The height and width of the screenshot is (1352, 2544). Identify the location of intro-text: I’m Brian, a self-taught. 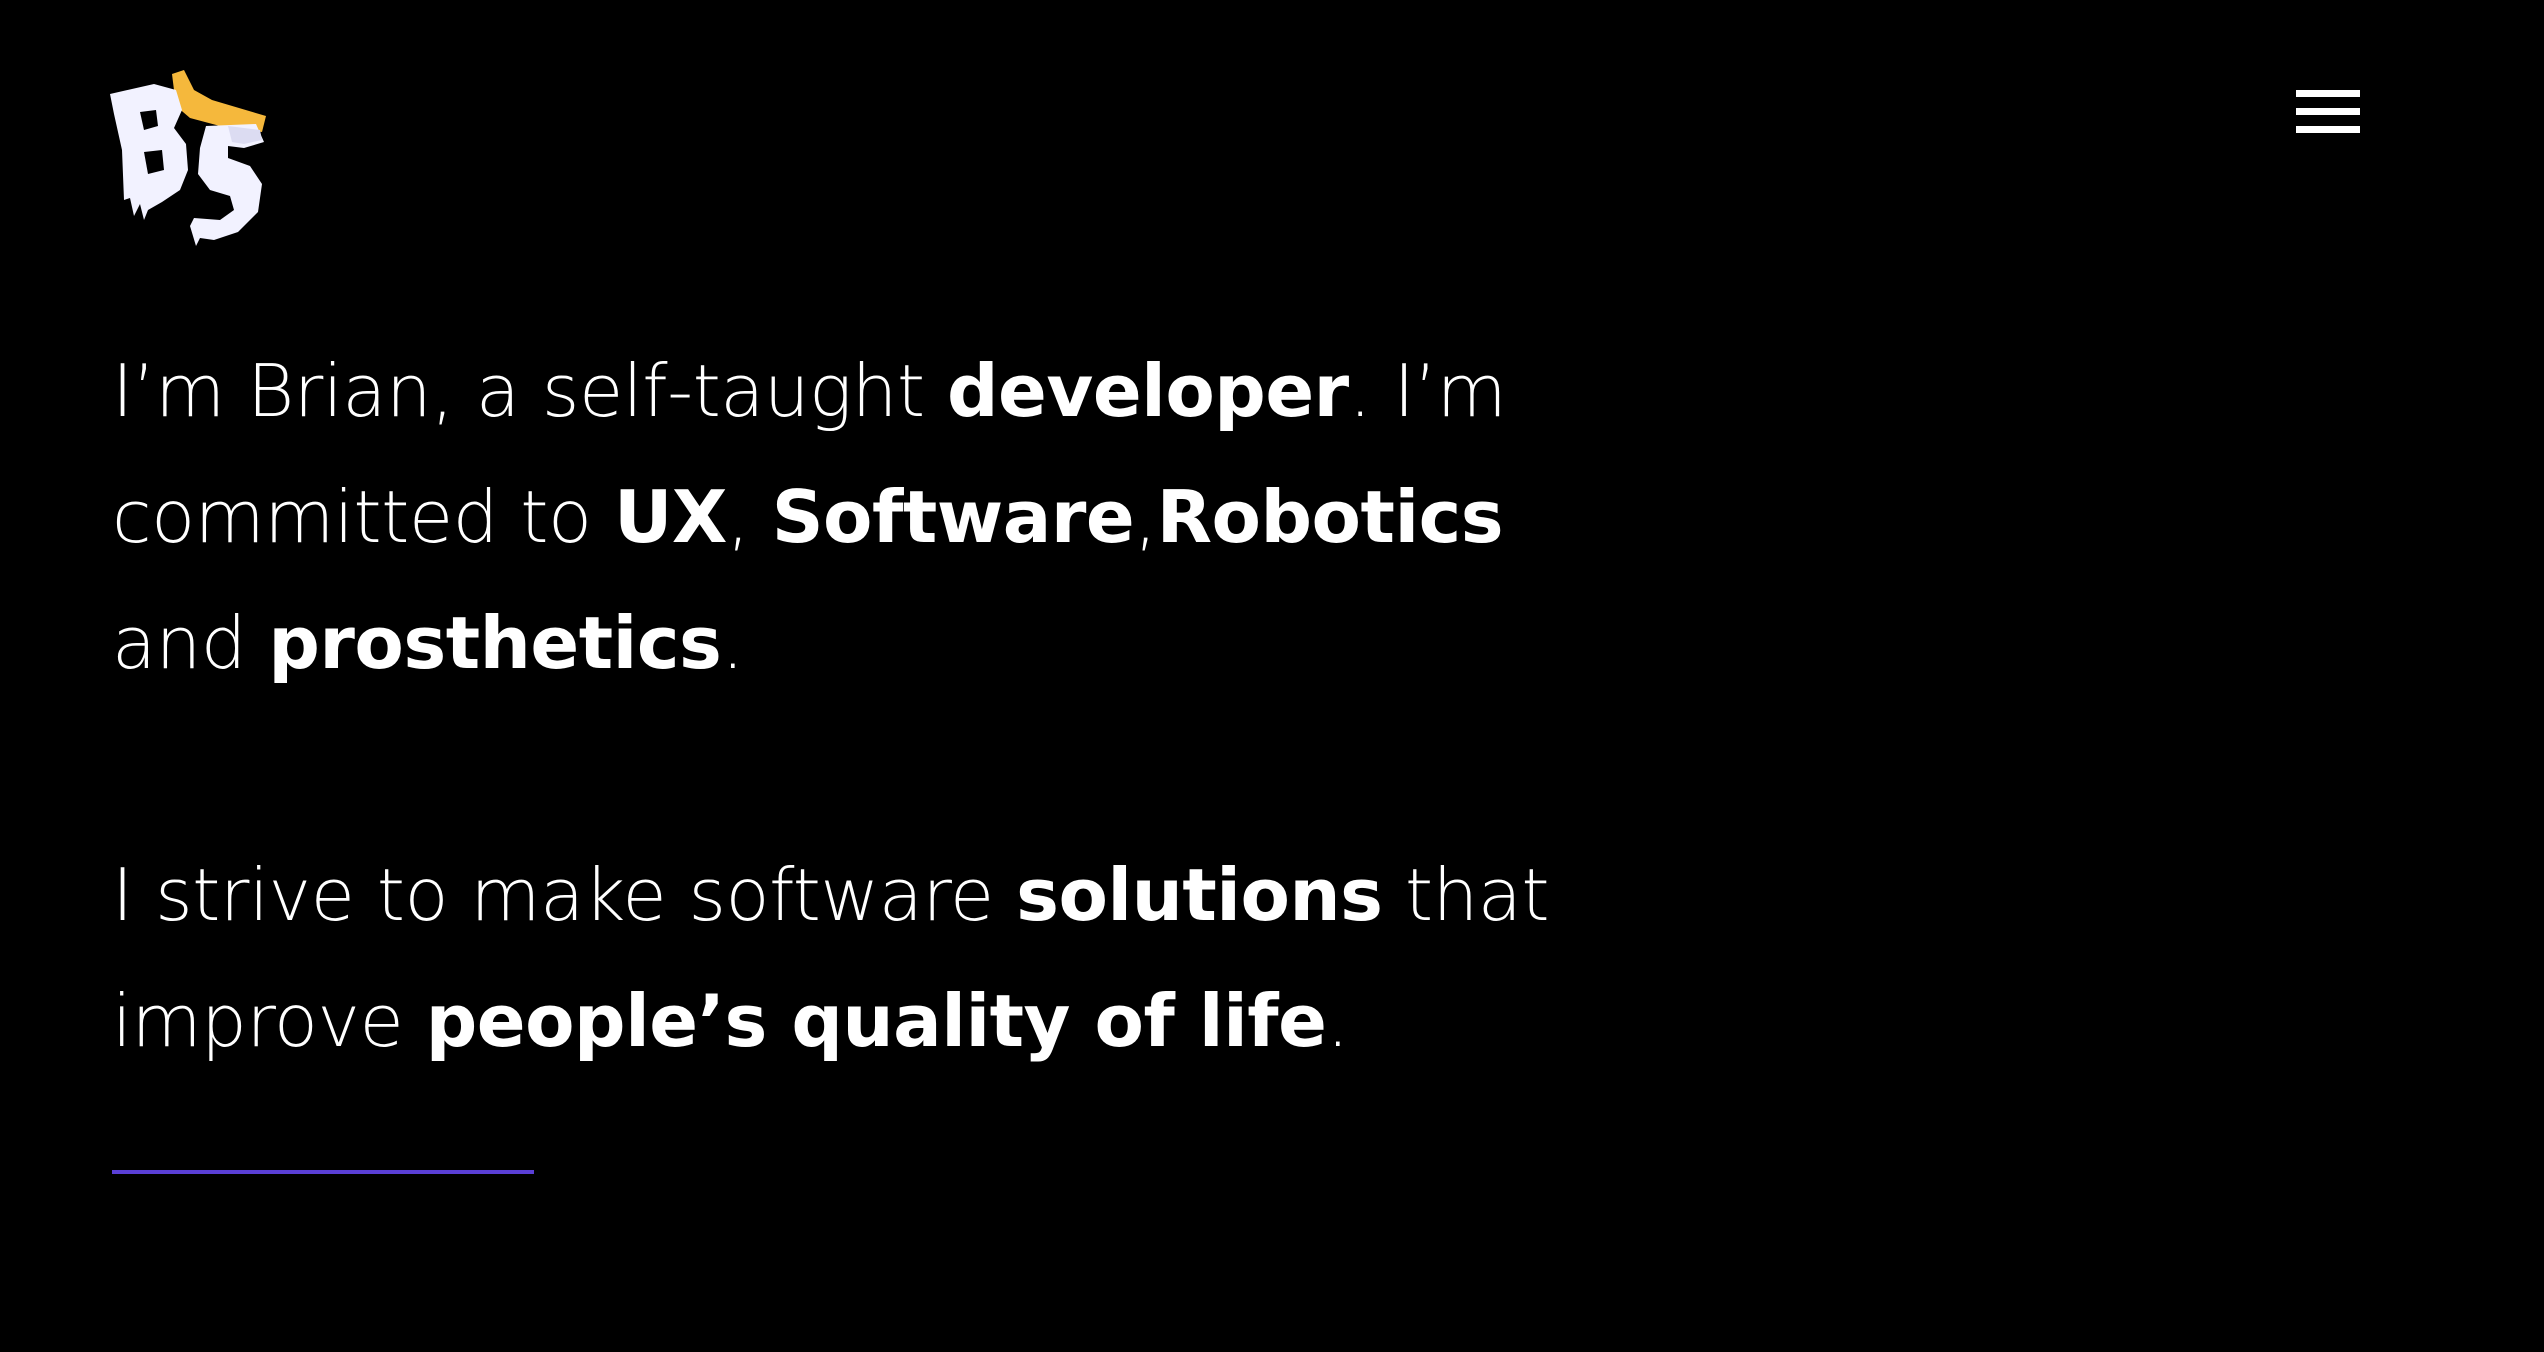
(530, 391).